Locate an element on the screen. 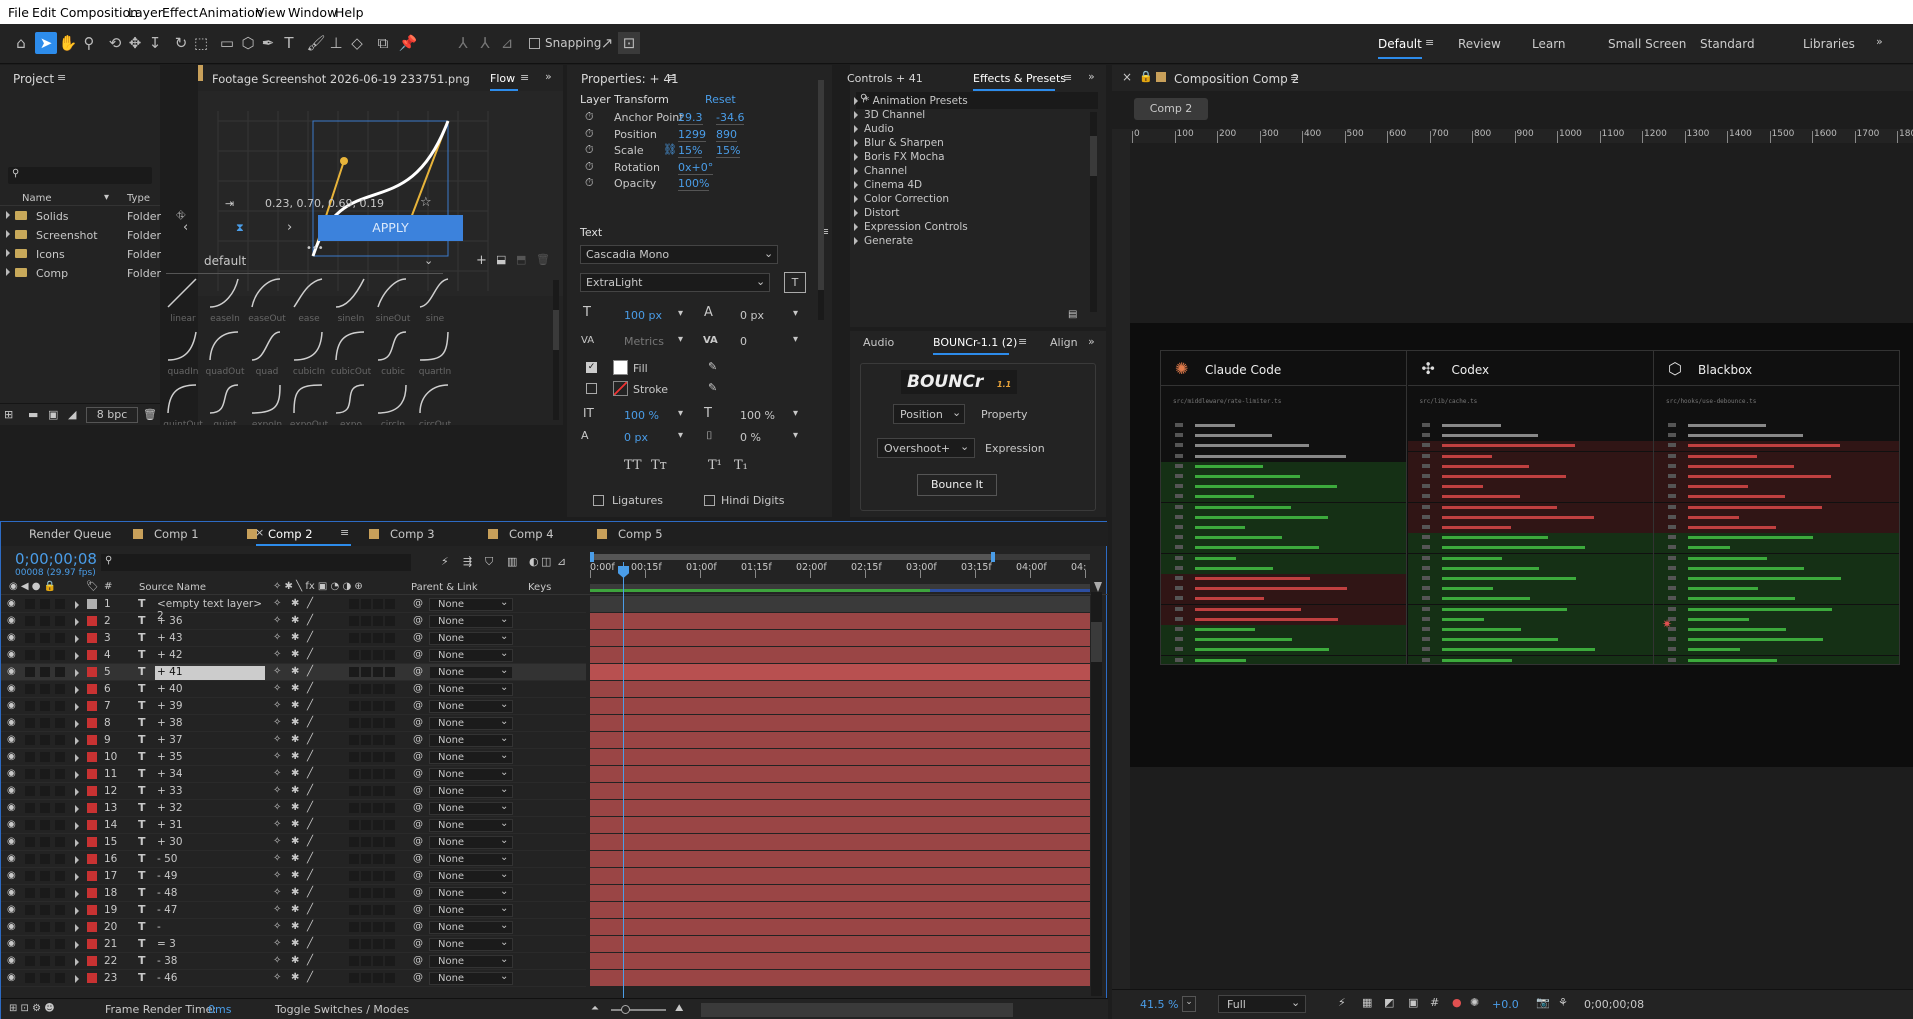 The image size is (1913, 1019). layer-name: = 3 is located at coordinates (210, 945).